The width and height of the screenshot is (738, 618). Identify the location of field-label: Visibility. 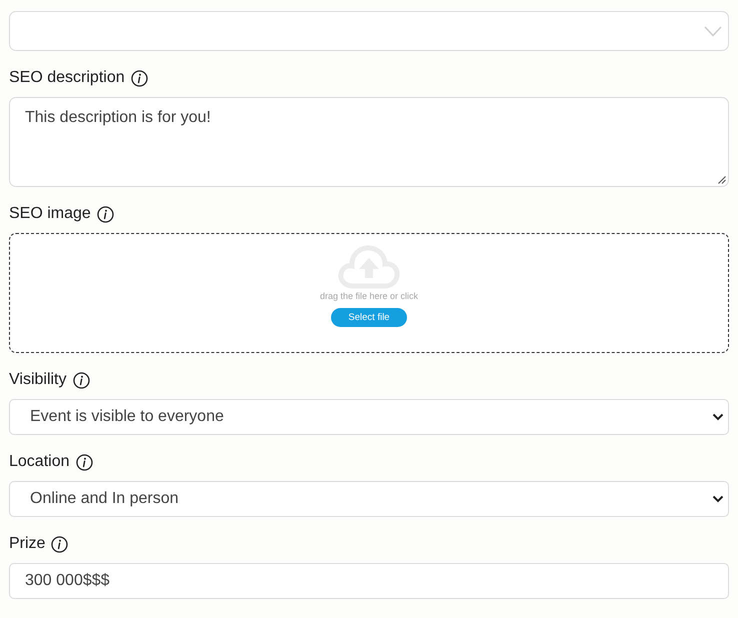
(37, 380).